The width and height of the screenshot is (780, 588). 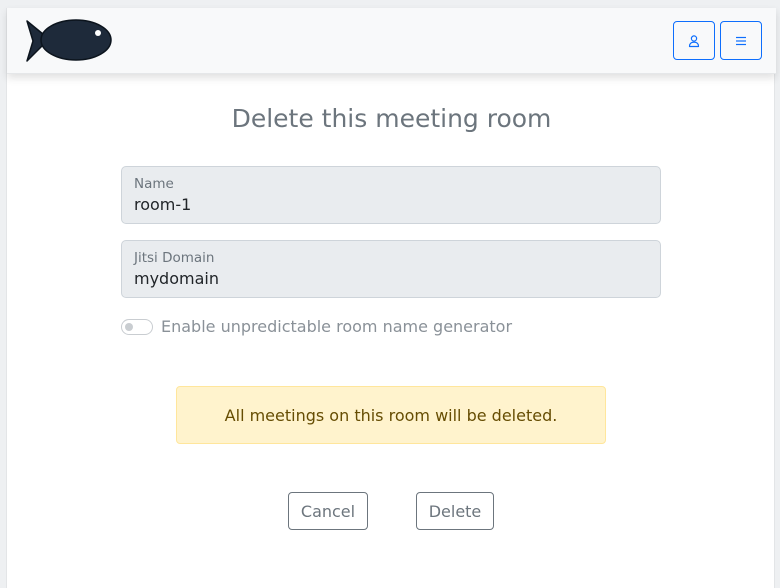 I want to click on delete-button: Delete, so click(x=455, y=511).